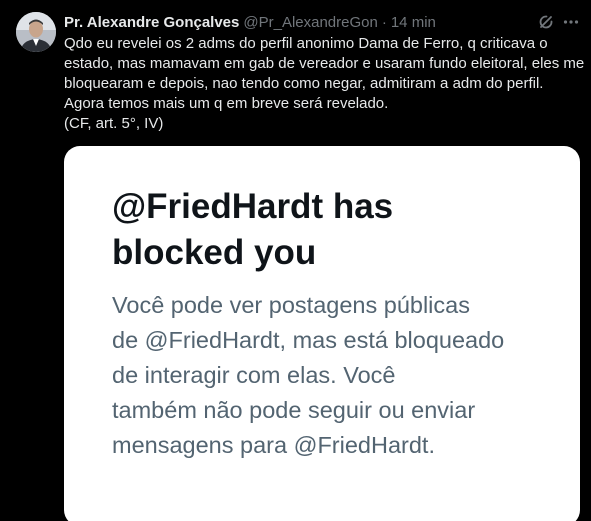 This screenshot has height=521, width=591. I want to click on tweet-timestamp: 14 min, so click(413, 22).